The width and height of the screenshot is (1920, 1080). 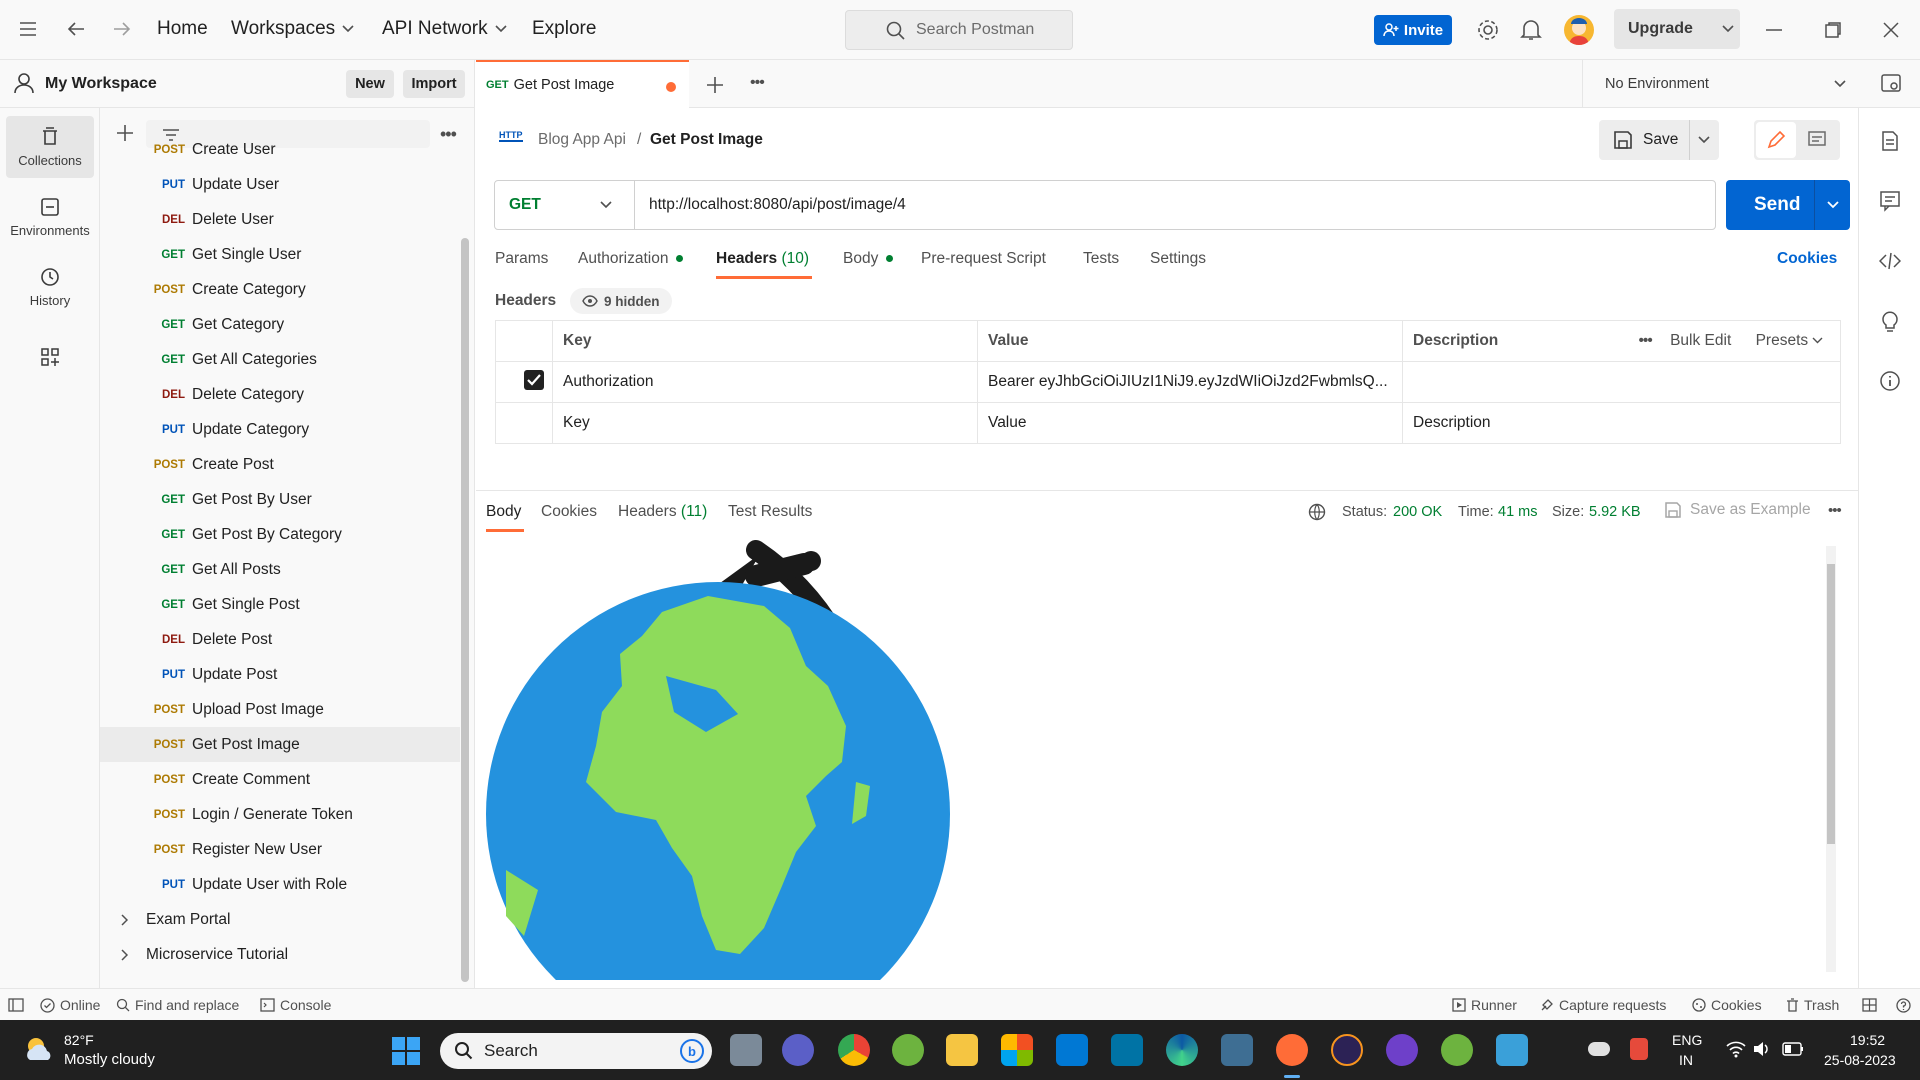 What do you see at coordinates (1646, 340) in the screenshot?
I see `table-more-icon: •••` at bounding box center [1646, 340].